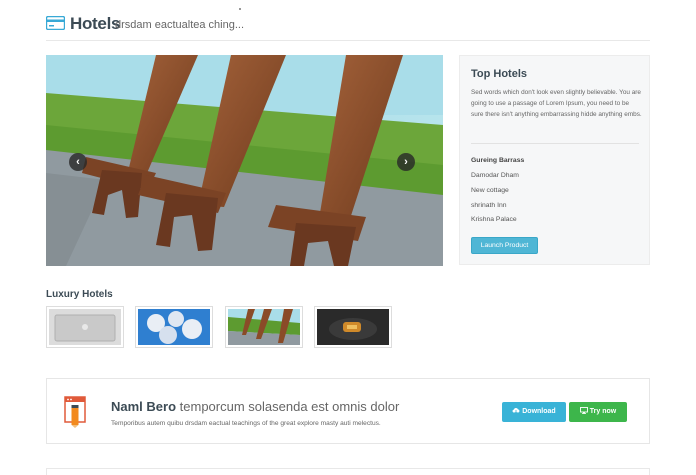  Describe the element at coordinates (499, 74) in the screenshot. I see `top-hotels-title: Top Hotels` at that location.